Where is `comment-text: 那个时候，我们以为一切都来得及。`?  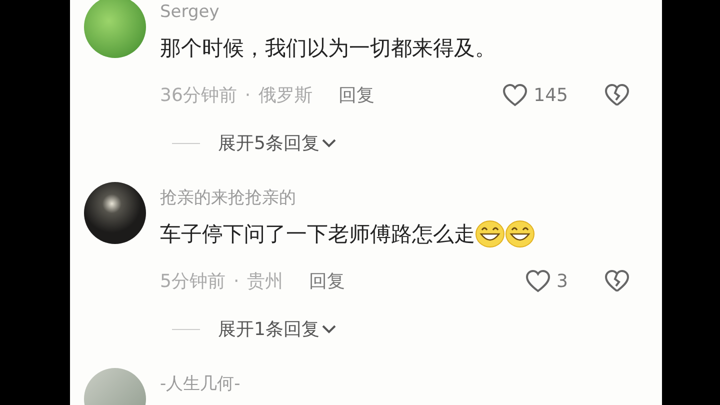 comment-text: 那个时候，我们以为一切都来得及。 is located at coordinates (328, 48).